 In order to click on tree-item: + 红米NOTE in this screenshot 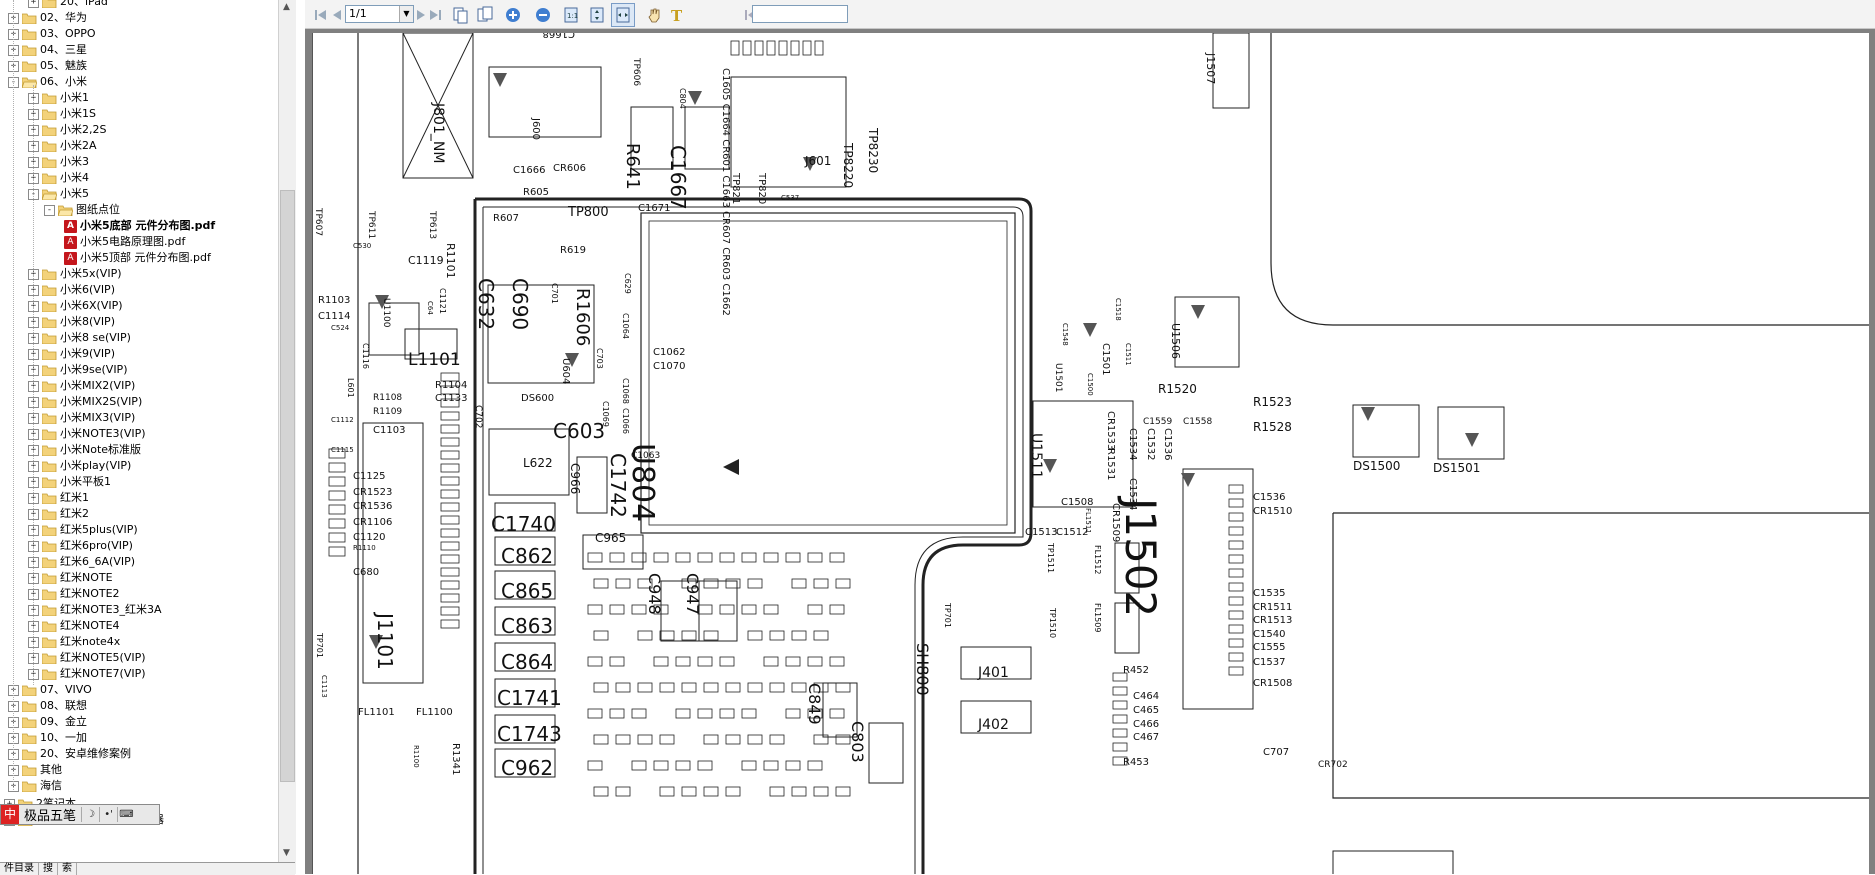, I will do `click(70, 578)`.